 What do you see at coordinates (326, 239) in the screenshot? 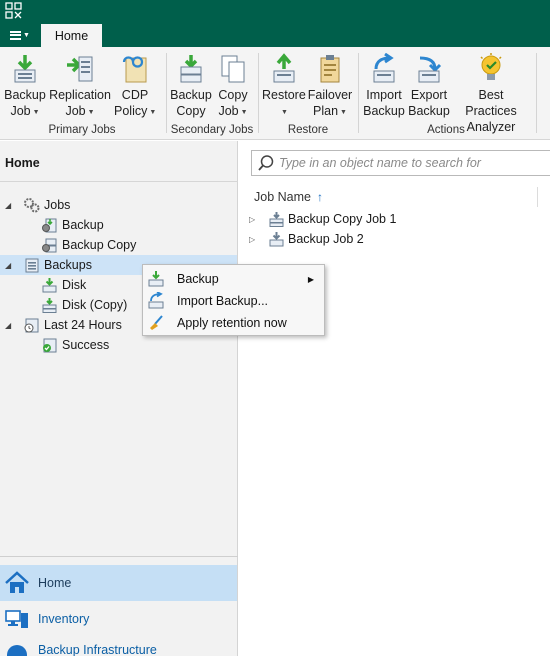
I see `job-name: Backup Job 2` at bounding box center [326, 239].